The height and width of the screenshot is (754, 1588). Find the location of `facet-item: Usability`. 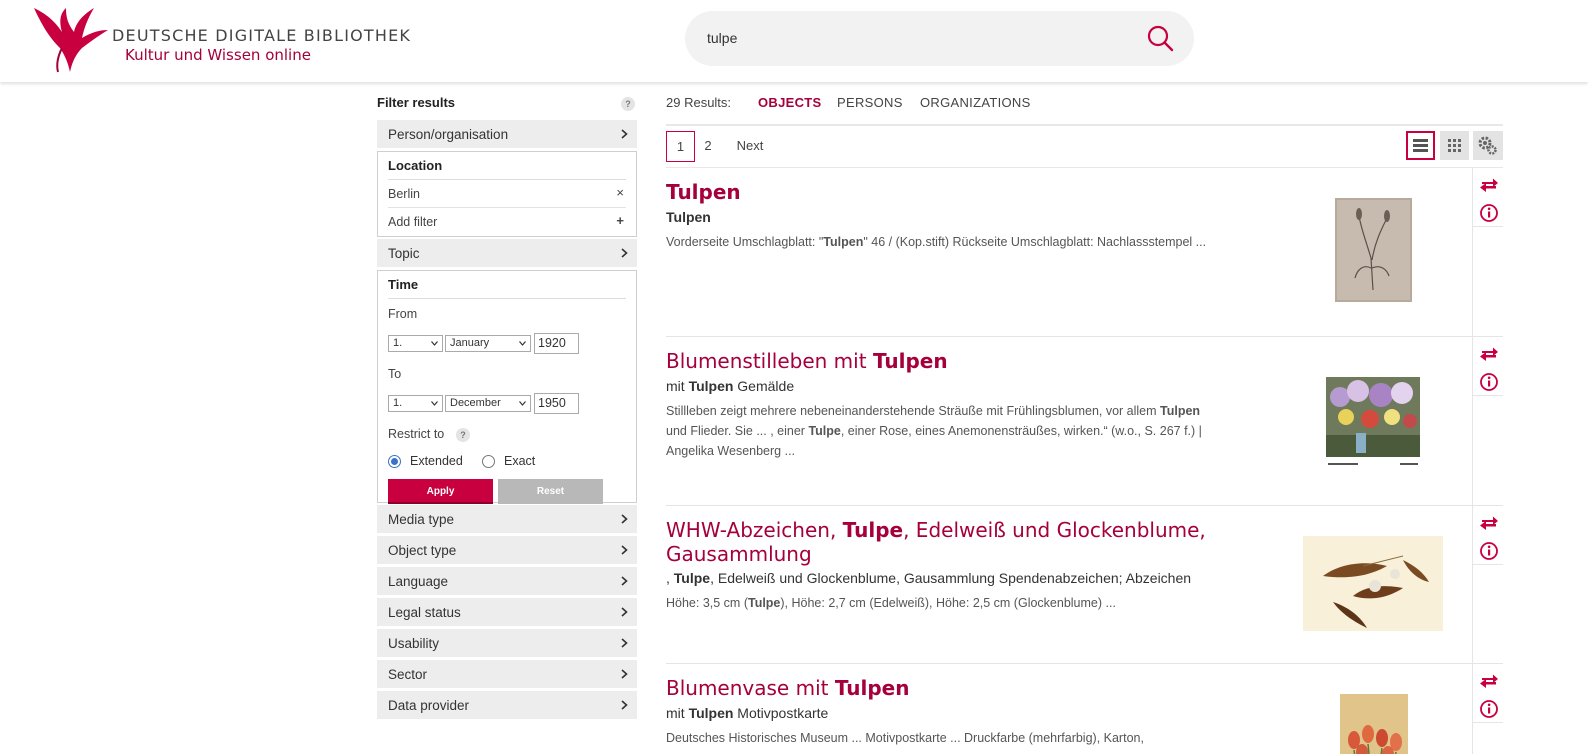

facet-item: Usability is located at coordinates (507, 643).